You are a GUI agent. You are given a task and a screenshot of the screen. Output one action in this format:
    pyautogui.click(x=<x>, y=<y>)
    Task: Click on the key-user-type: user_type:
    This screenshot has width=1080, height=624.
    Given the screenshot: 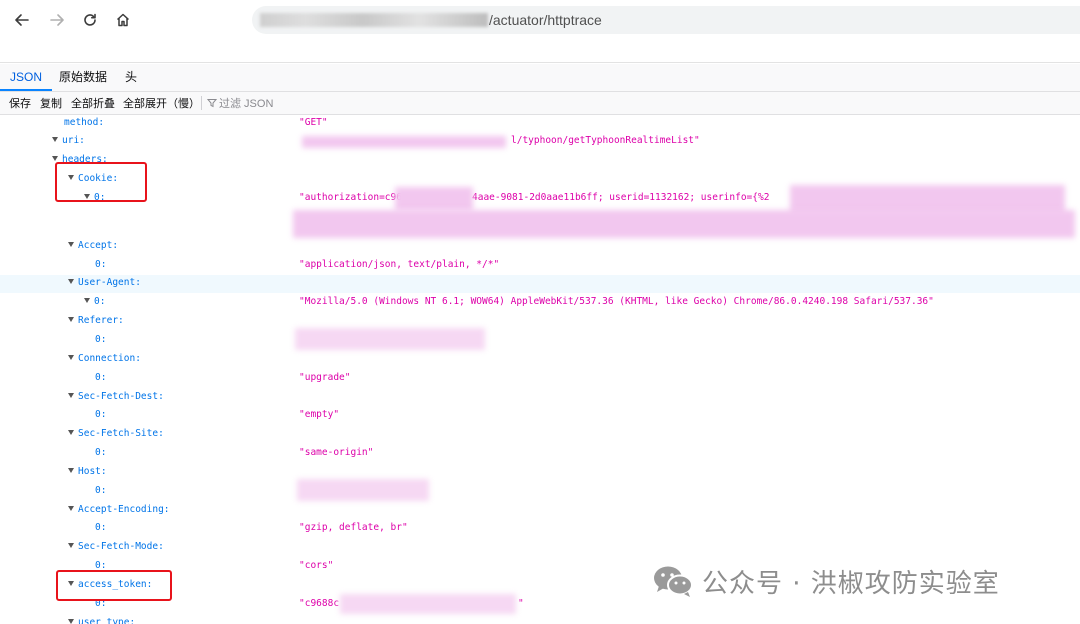 What is the action you would take?
    pyautogui.click(x=101, y=620)
    